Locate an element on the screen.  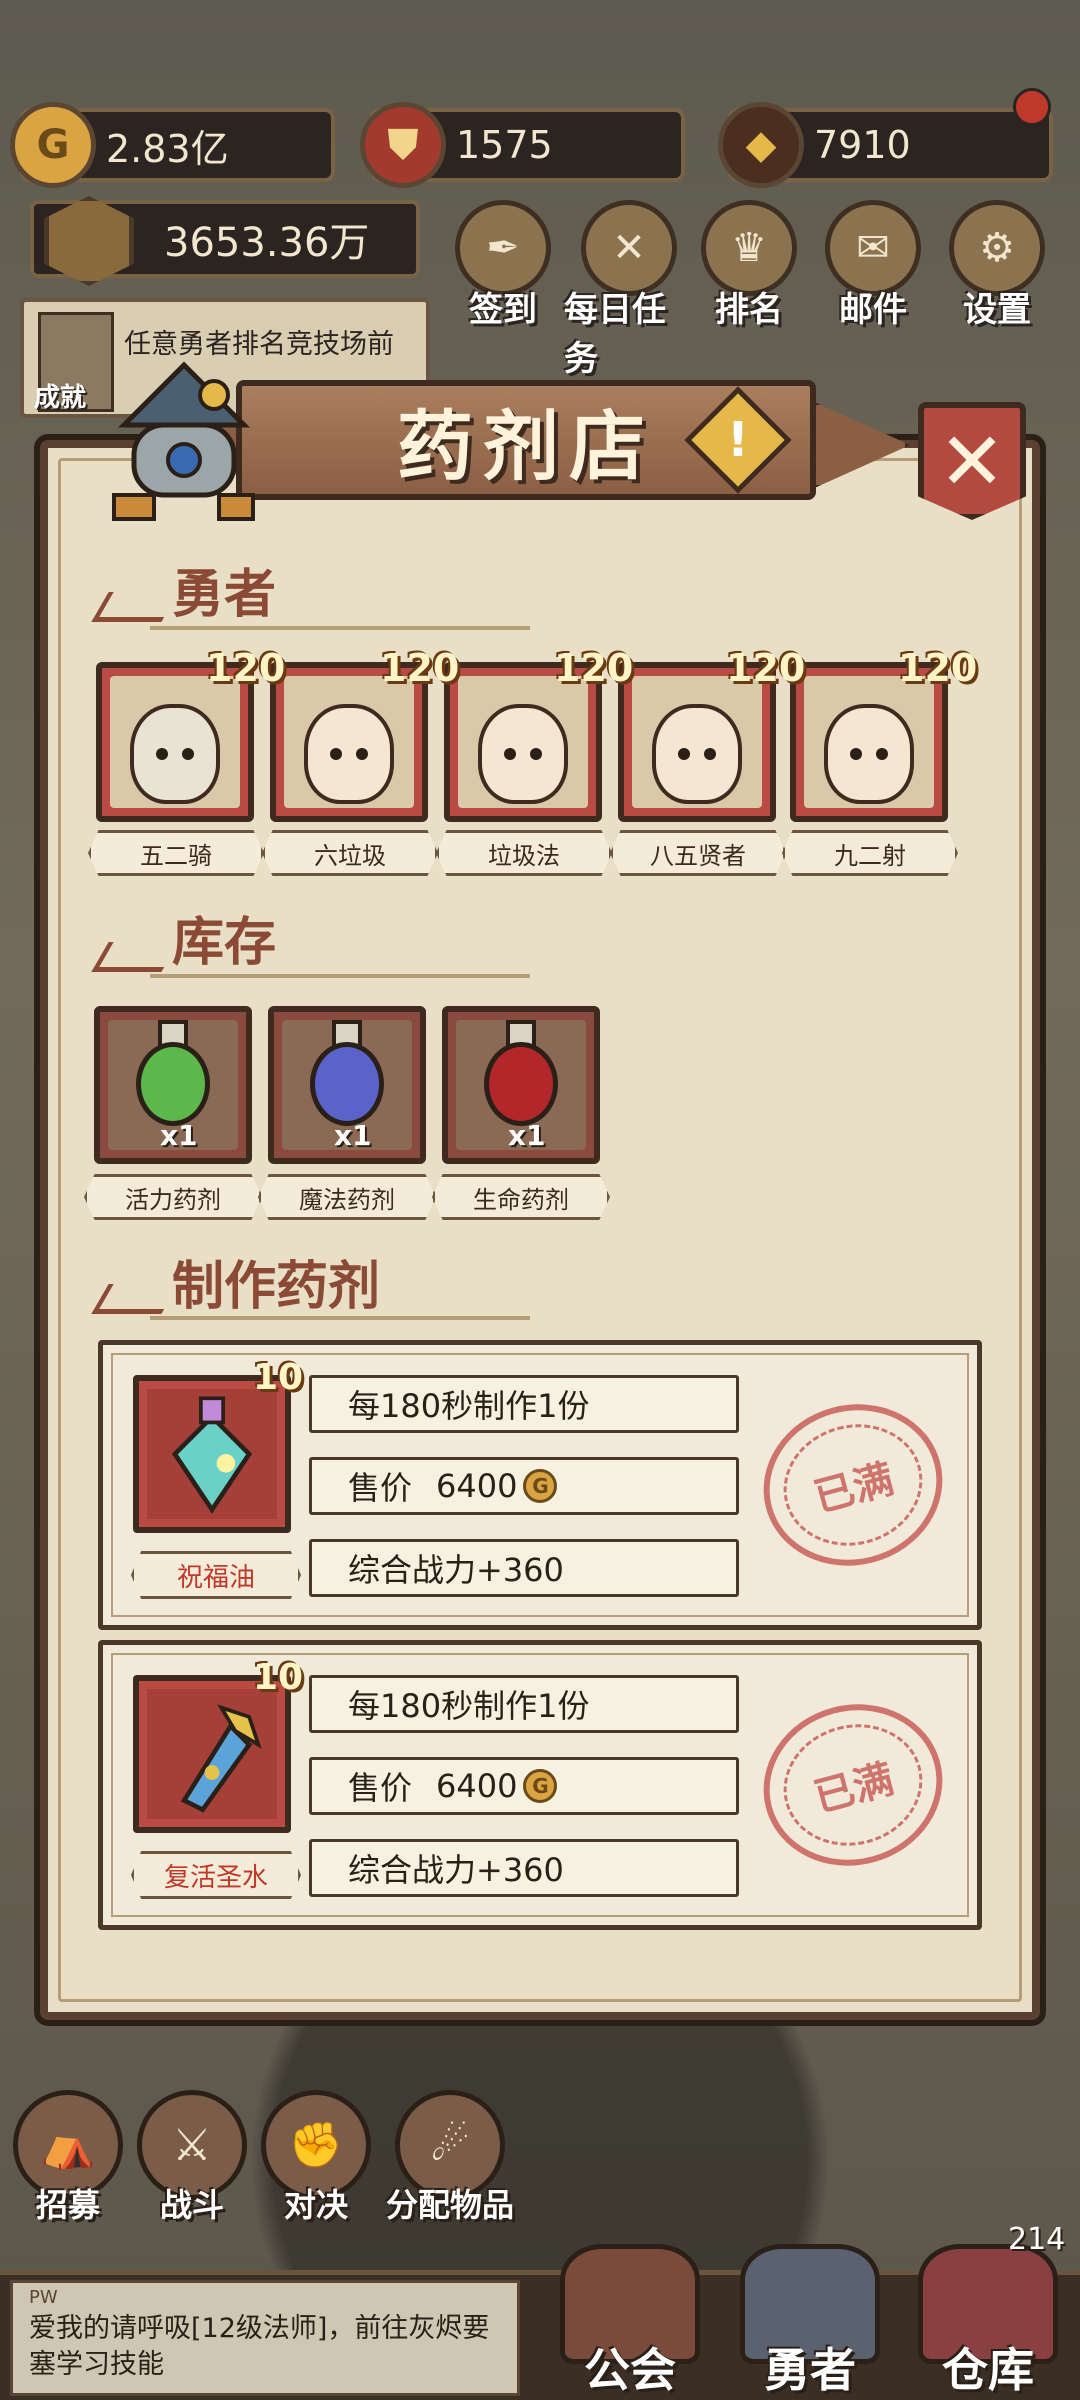
crest-icon: ⛊ is located at coordinates (403, 145).